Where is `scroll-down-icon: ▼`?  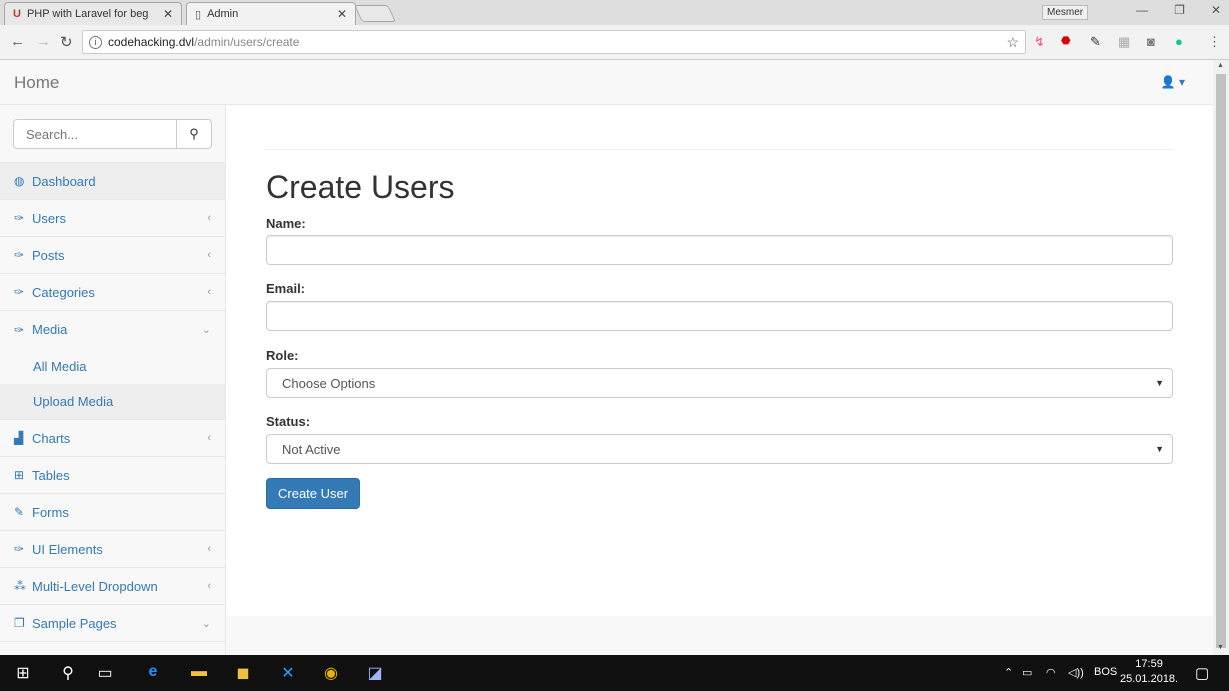
scroll-down-icon: ▼ is located at coordinates (1220, 647).